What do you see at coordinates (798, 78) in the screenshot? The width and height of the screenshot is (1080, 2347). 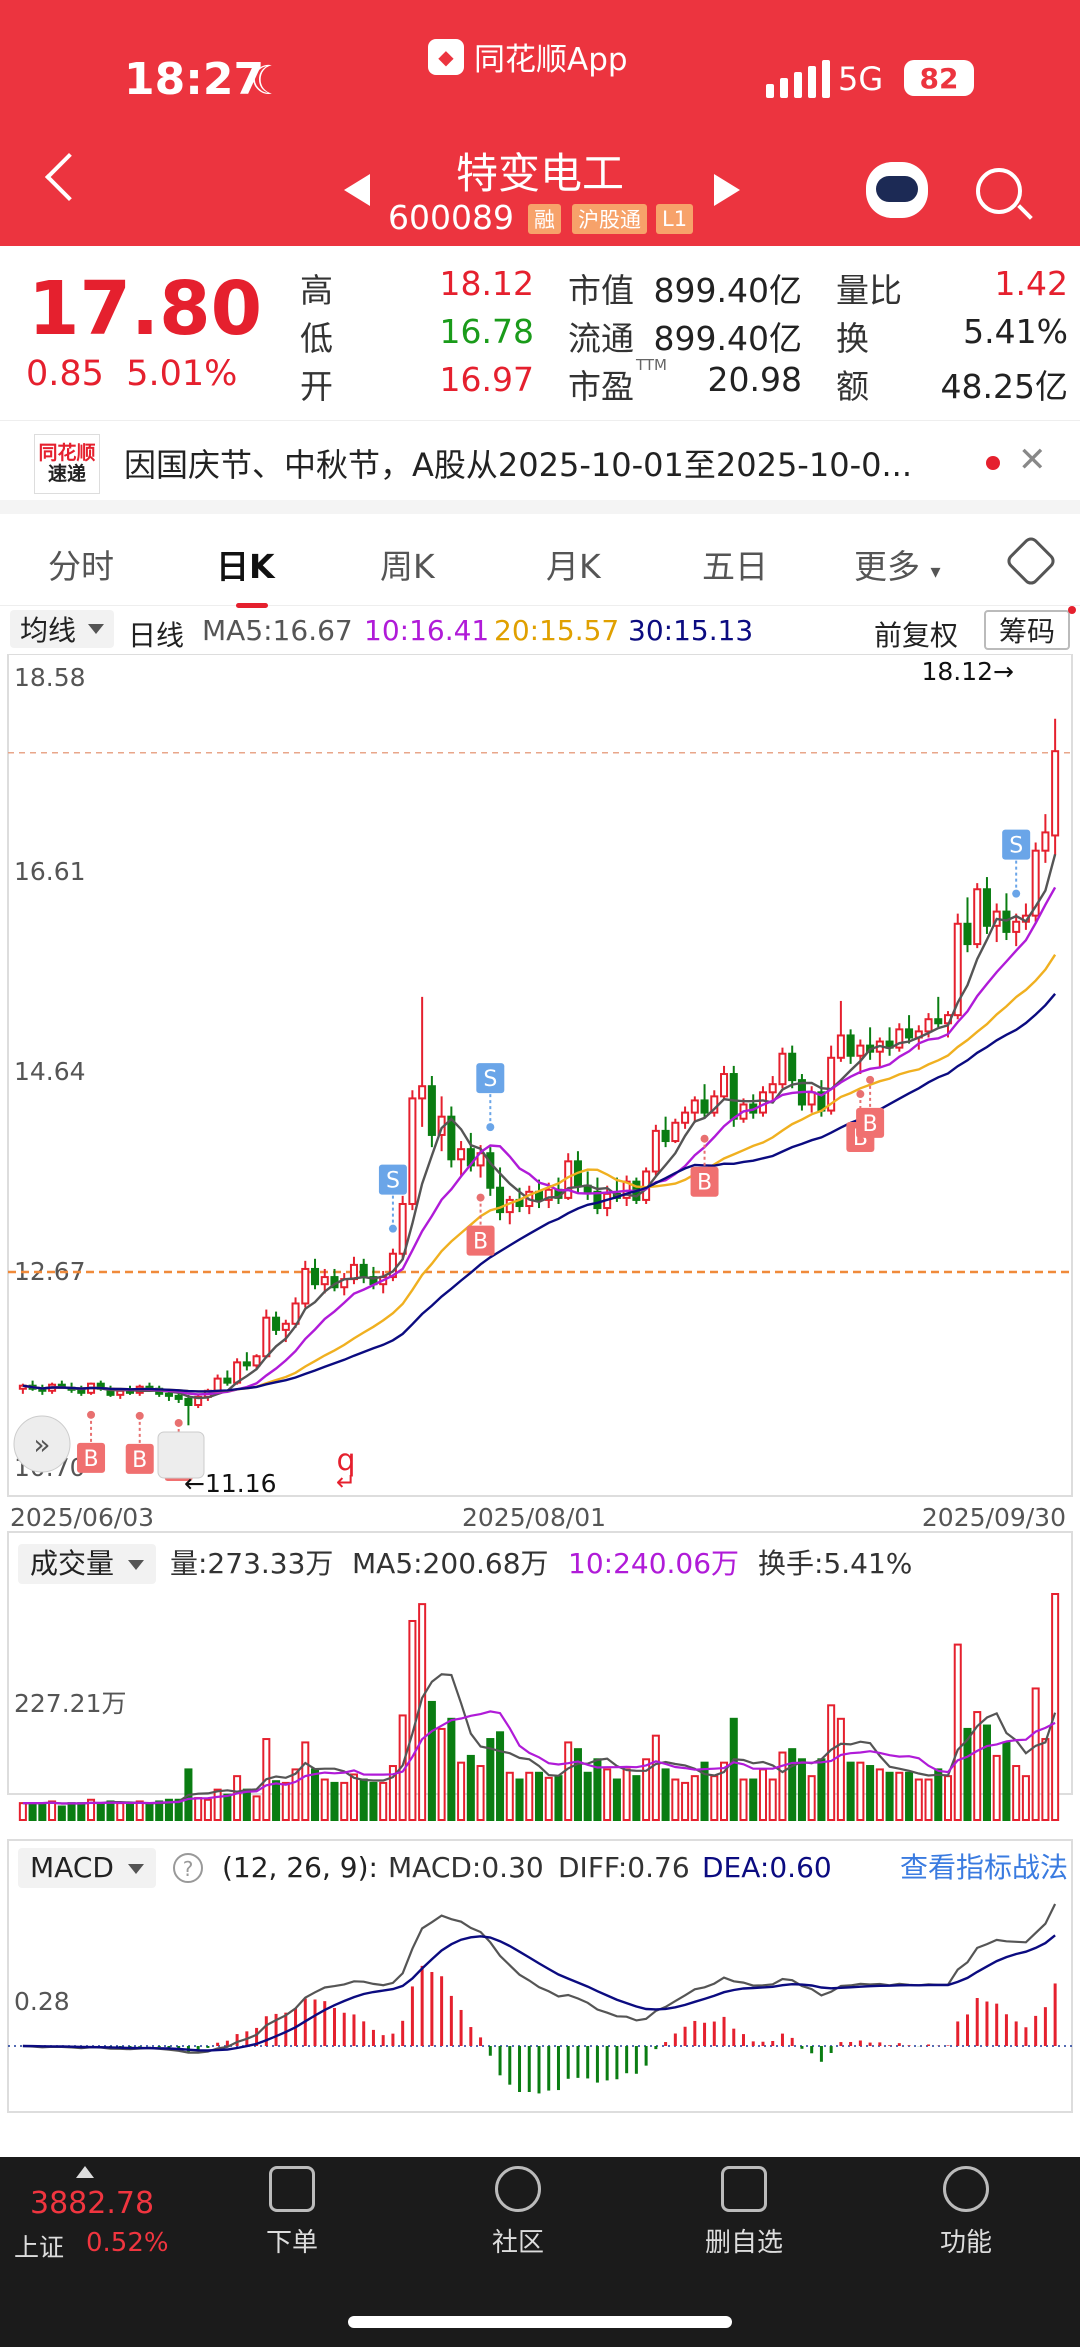 I see `signal-icon` at bounding box center [798, 78].